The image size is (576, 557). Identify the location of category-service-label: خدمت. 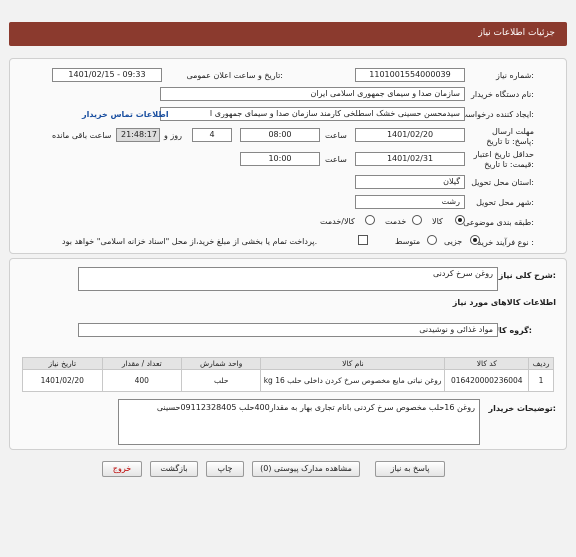
(396, 221).